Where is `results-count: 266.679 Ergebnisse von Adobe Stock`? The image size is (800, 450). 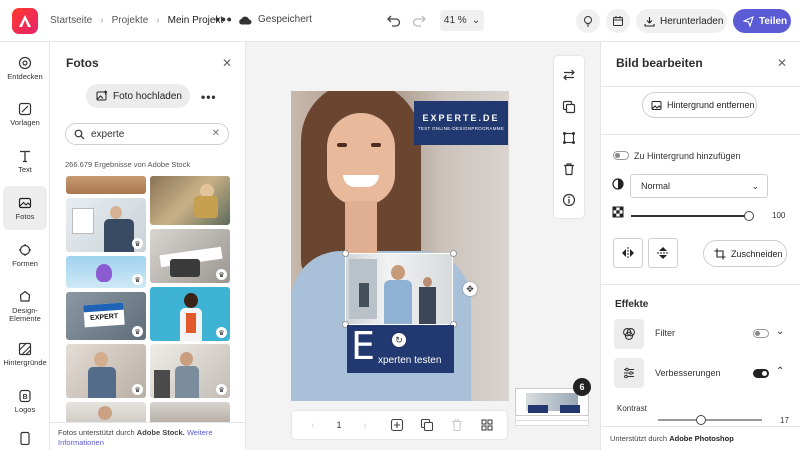
results-count: 266.679 Ergebnisse von Adobe Stock is located at coordinates (128, 164).